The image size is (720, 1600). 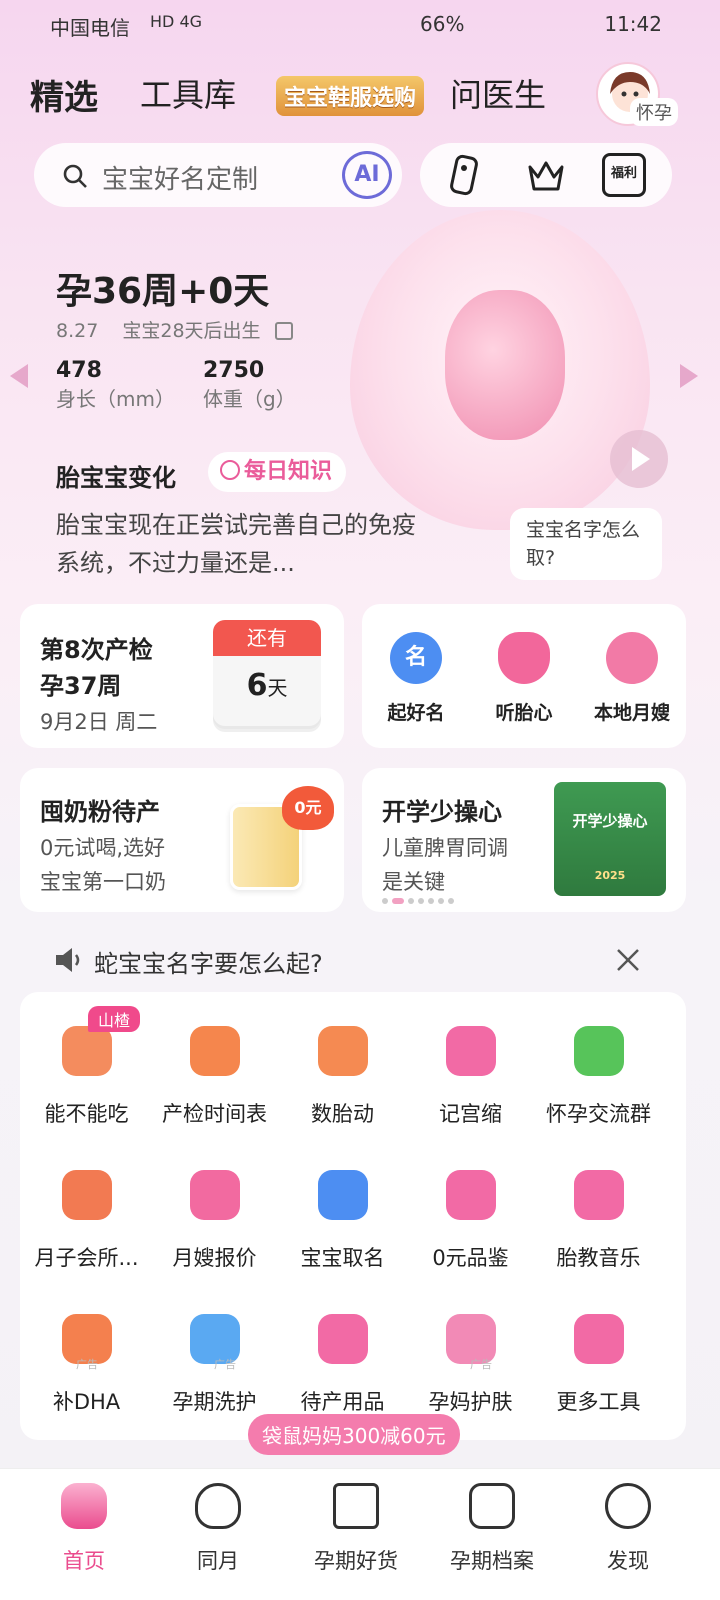 I want to click on nav-records-label: 孕期档案, so click(x=492, y=1561).